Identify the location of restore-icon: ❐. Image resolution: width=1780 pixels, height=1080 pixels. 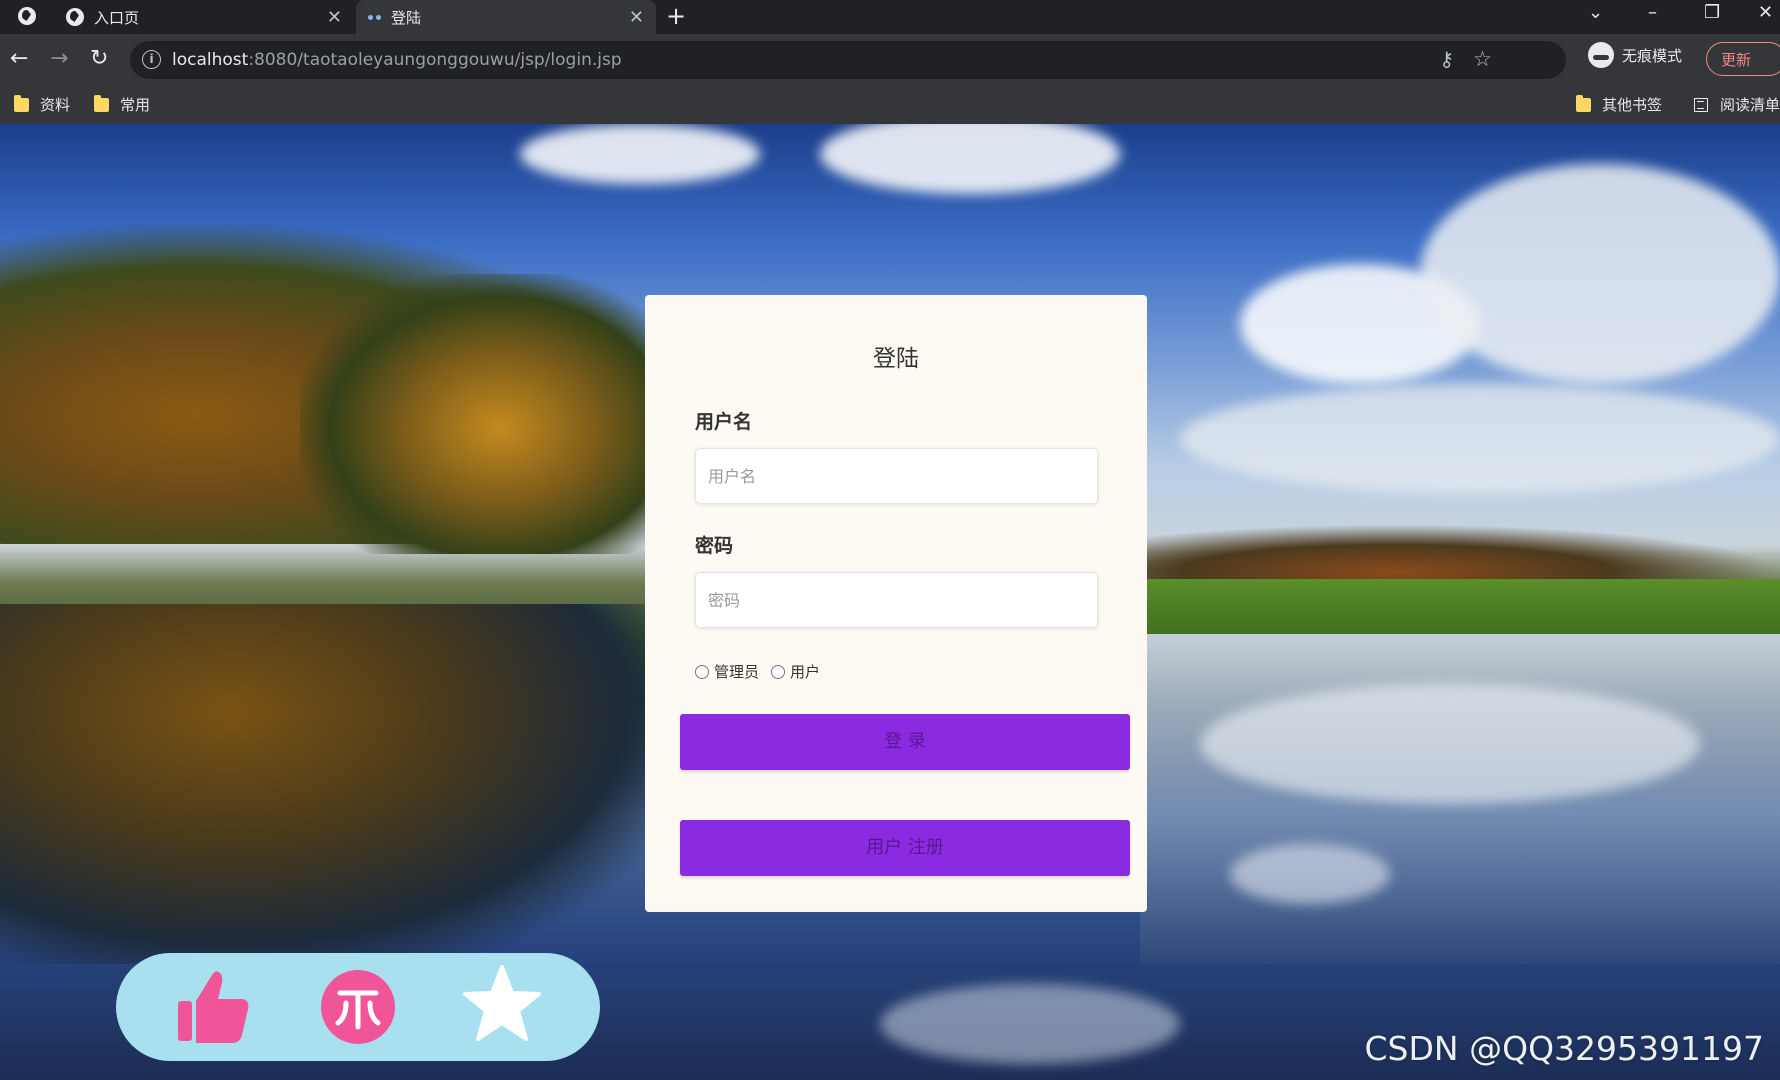
(1712, 12).